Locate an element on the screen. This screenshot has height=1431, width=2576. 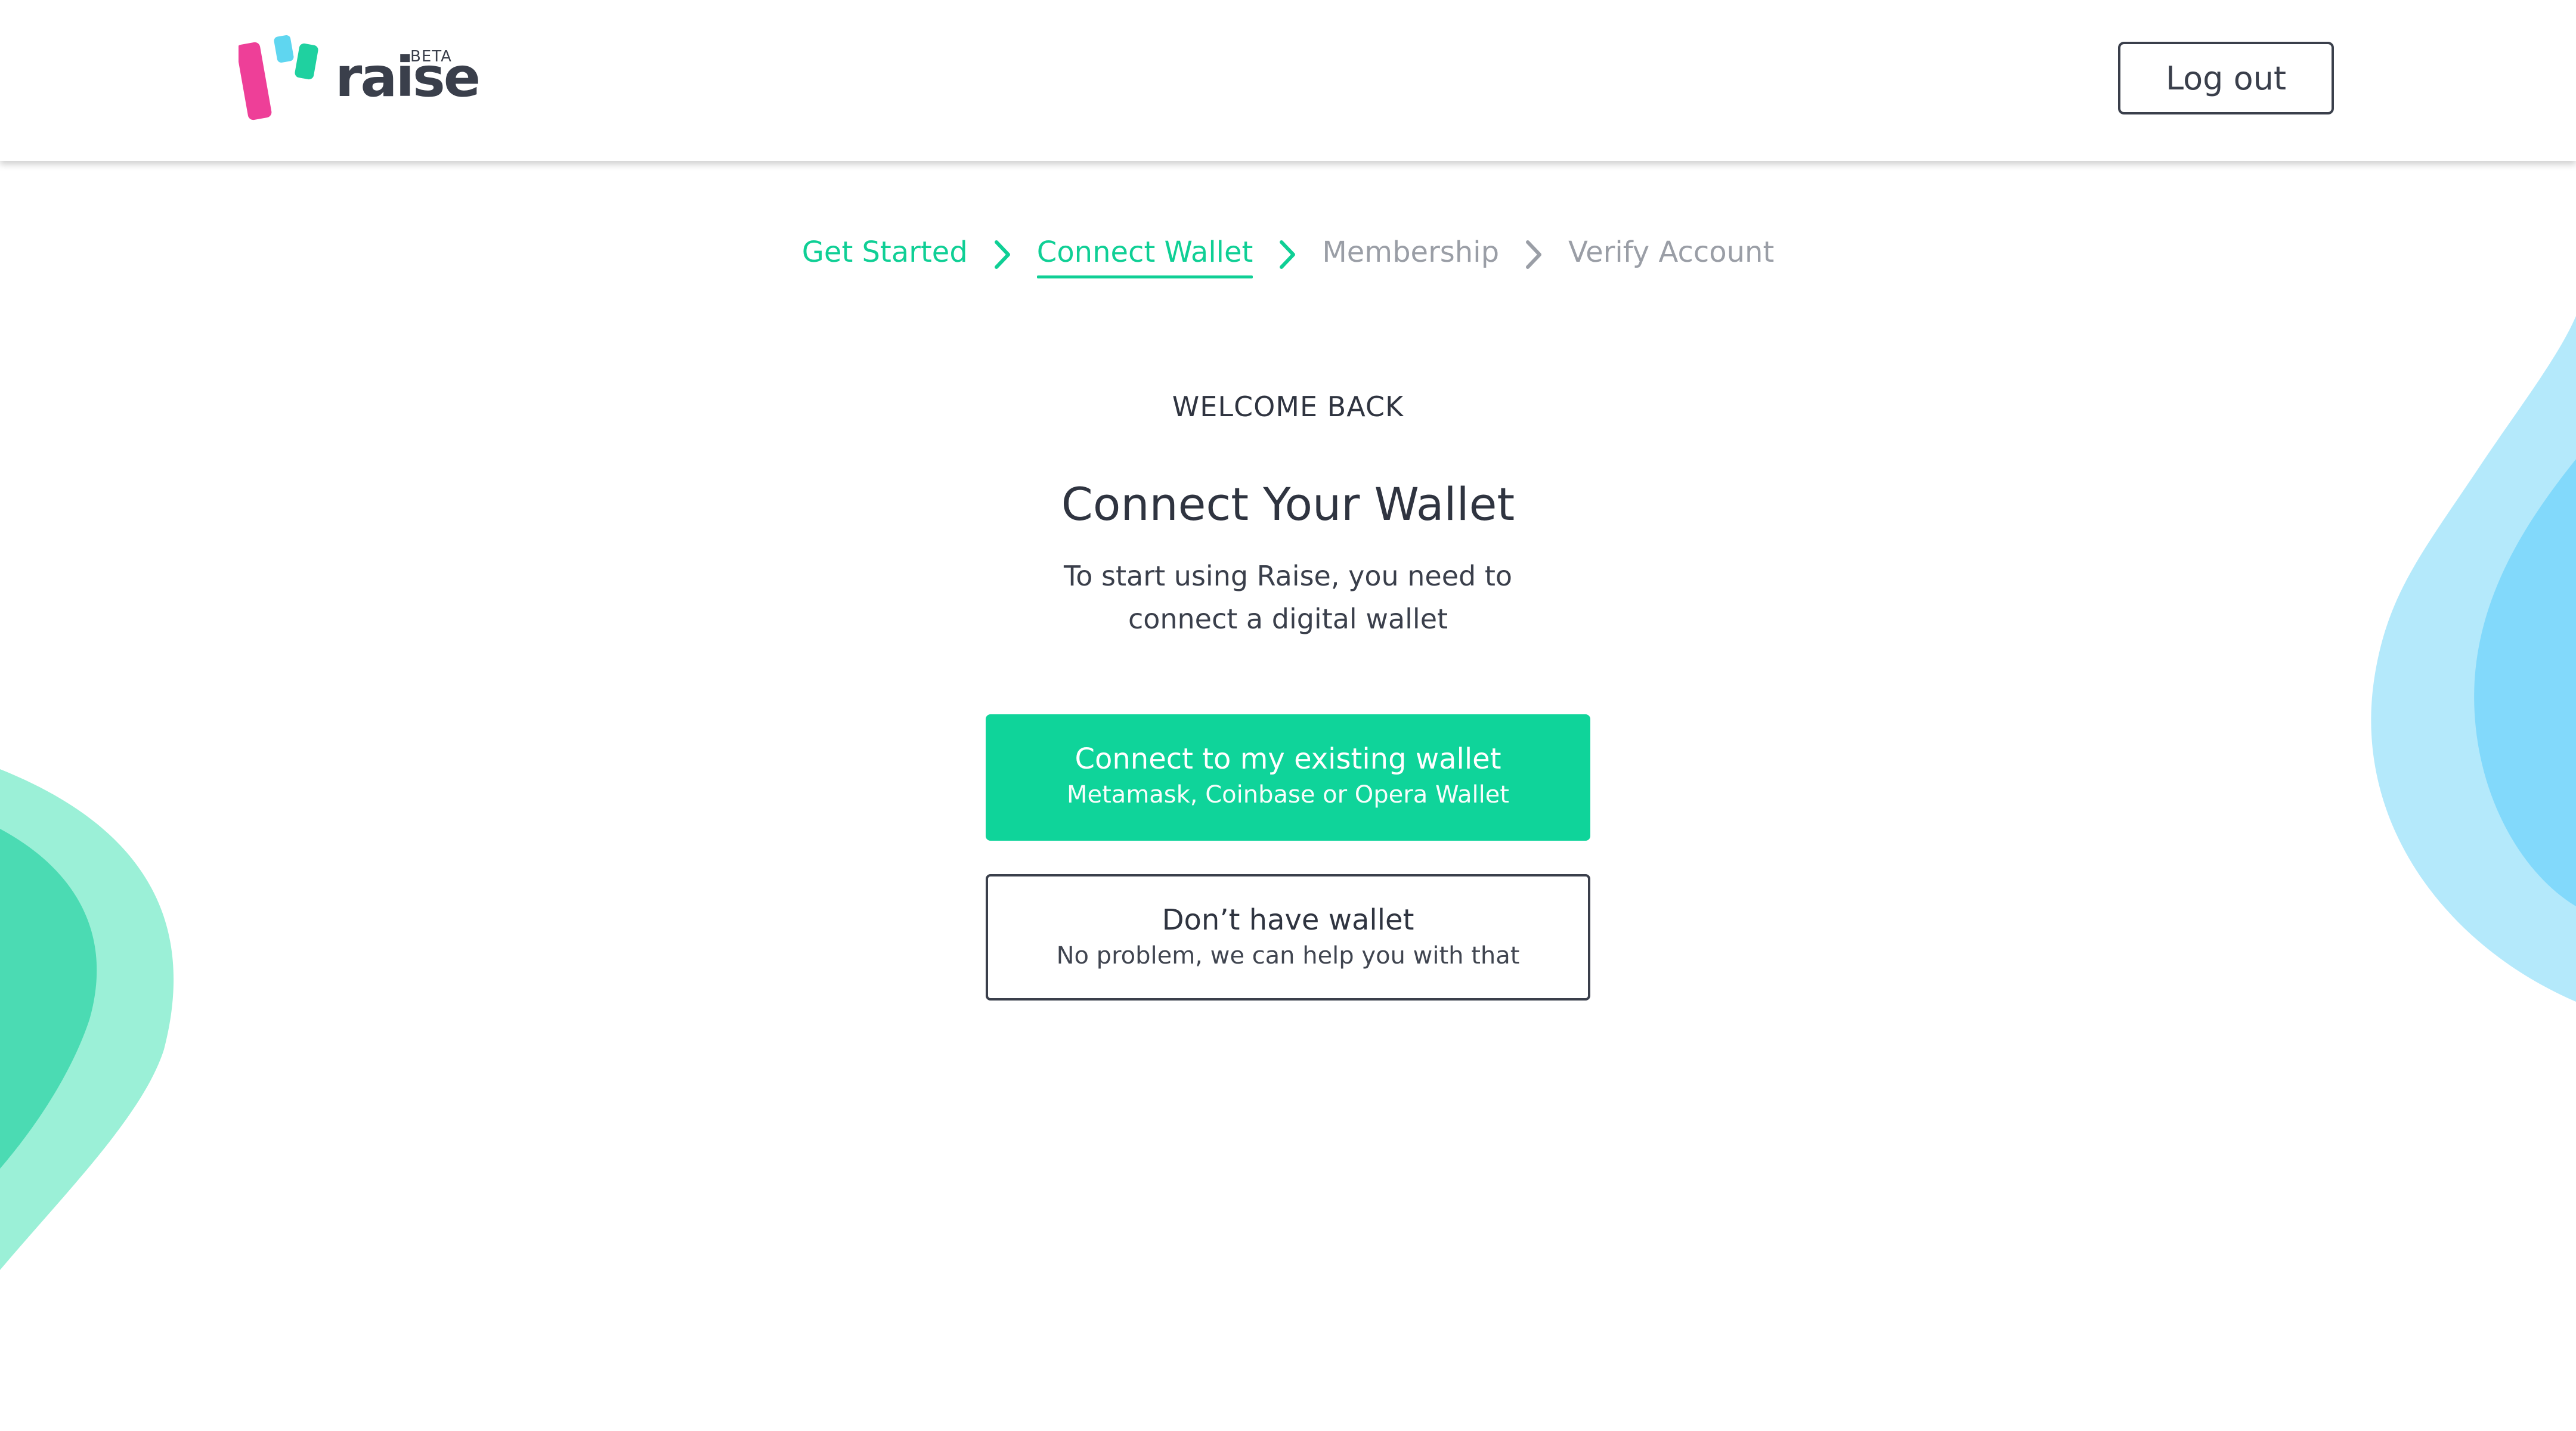
step-membership: Membership is located at coordinates (1410, 255).